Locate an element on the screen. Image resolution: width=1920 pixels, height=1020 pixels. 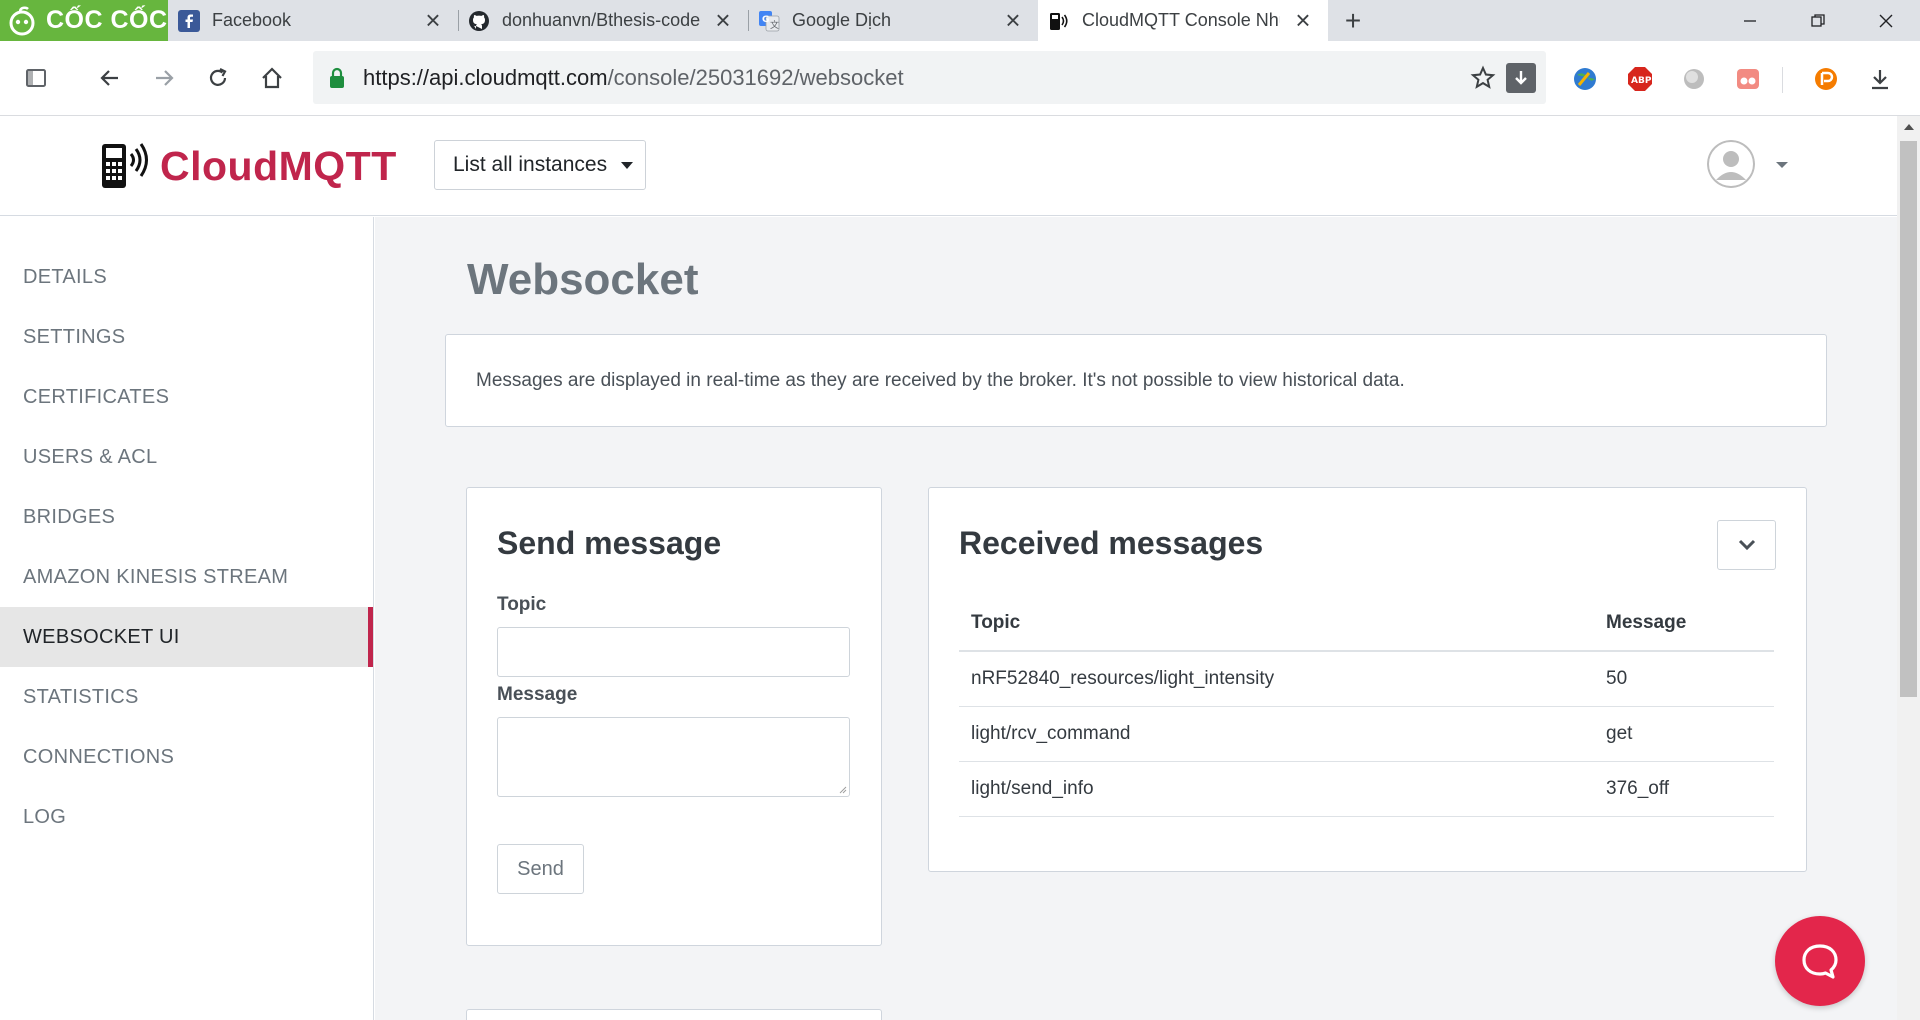
topic-label: Topic is located at coordinates (522, 604).